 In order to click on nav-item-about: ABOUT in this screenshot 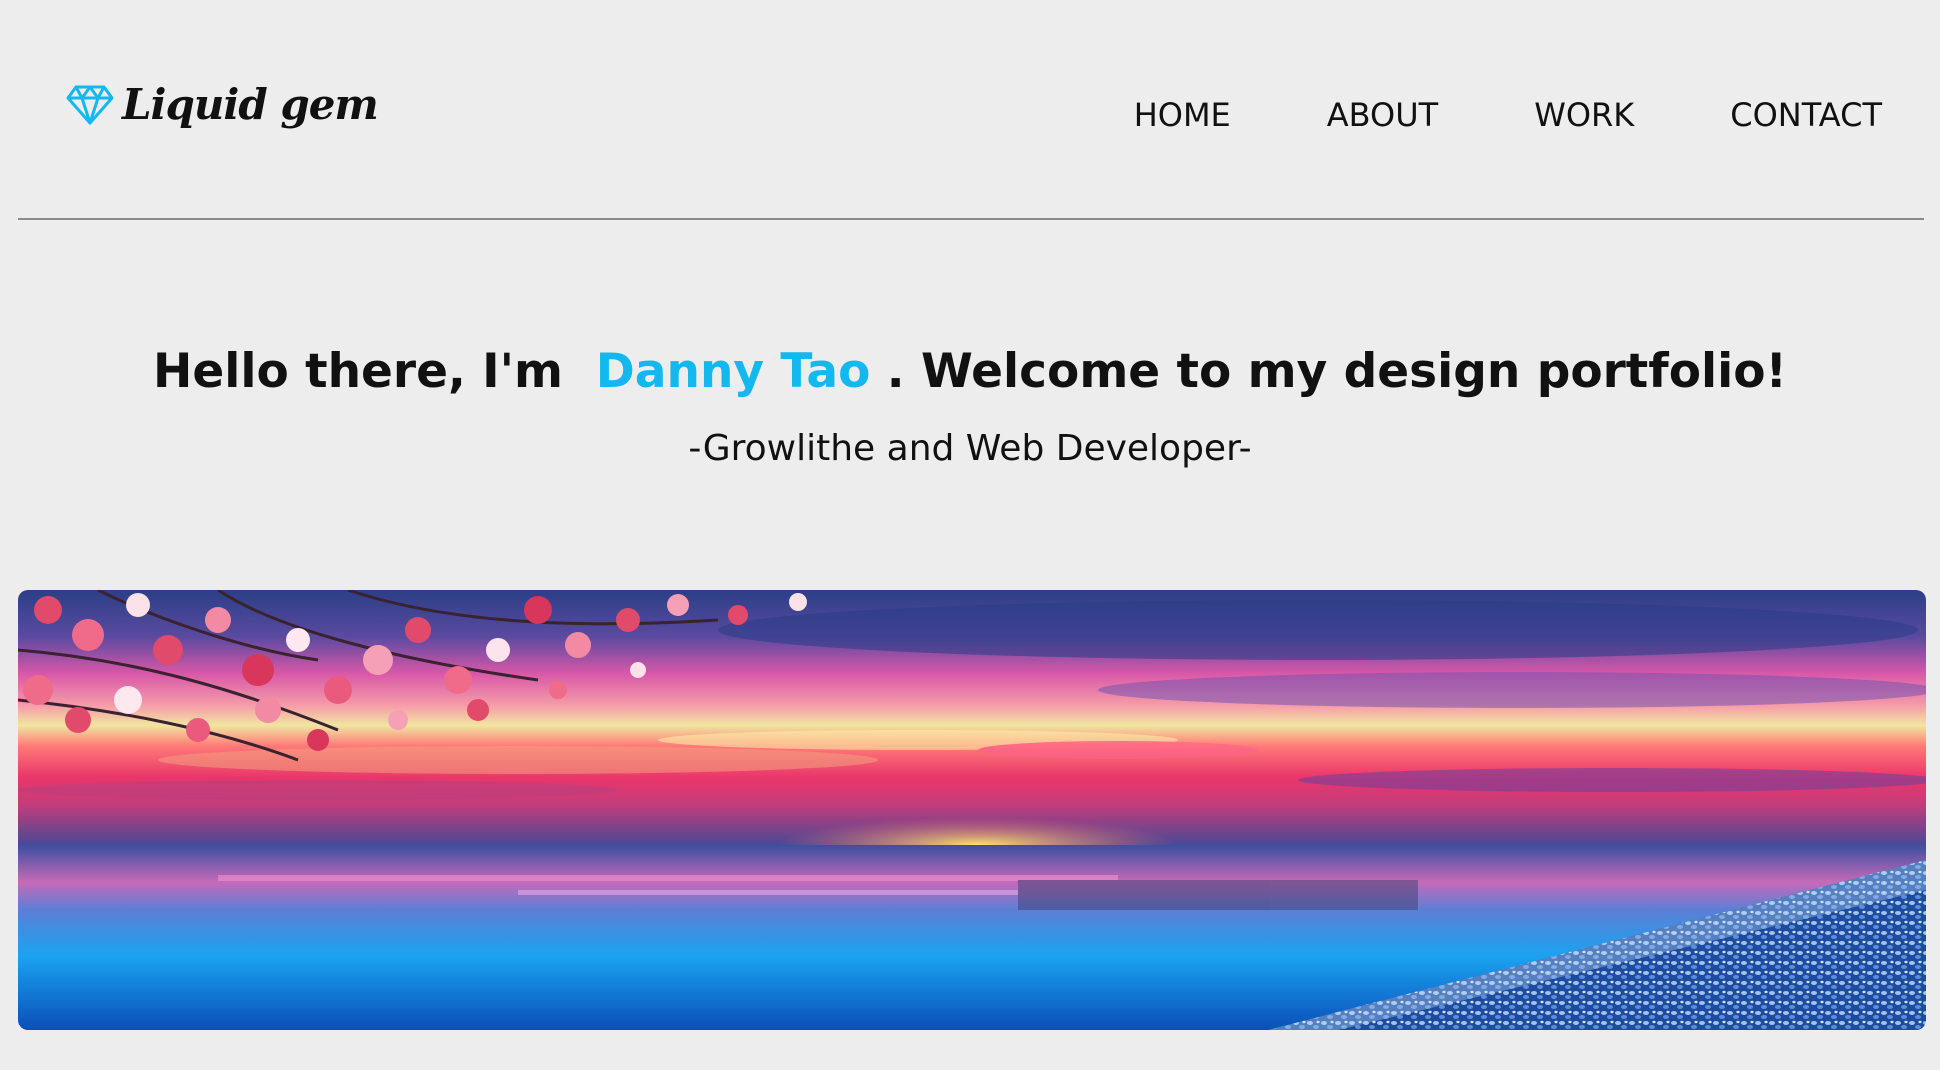, I will do `click(1382, 115)`.